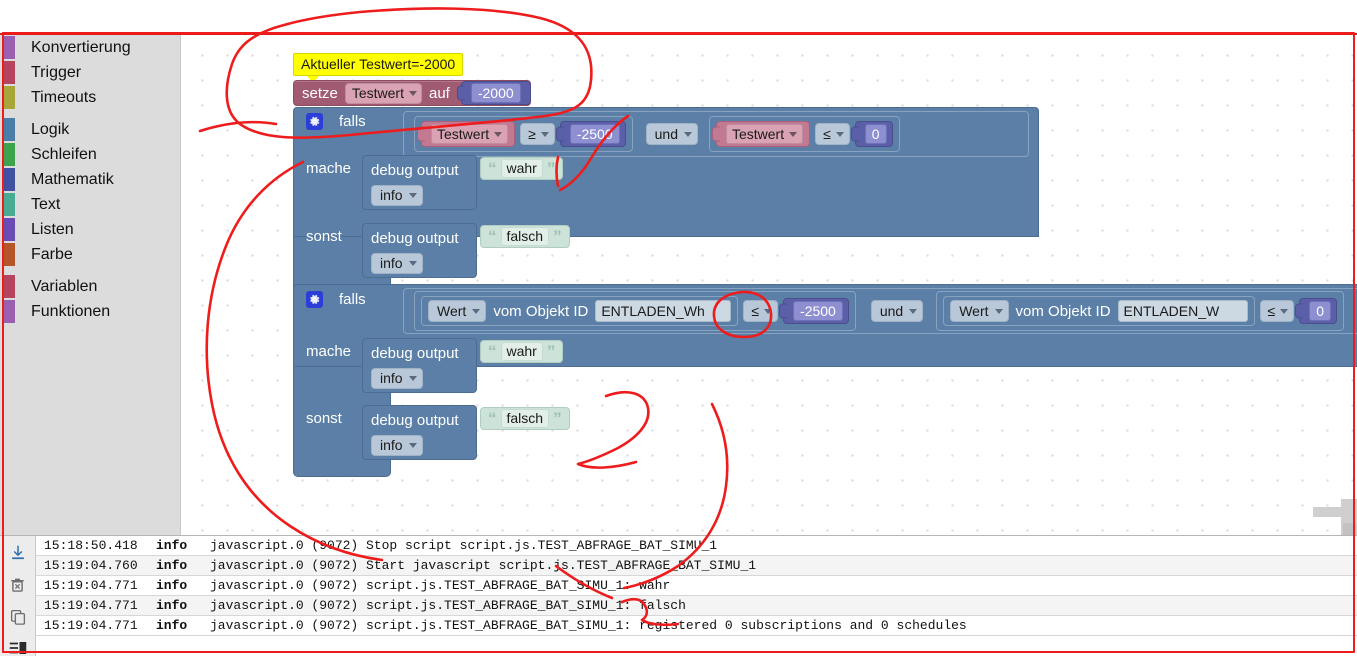 The image size is (1357, 656). Describe the element at coordinates (818, 311) in the screenshot. I see `number-value: -2500` at that location.